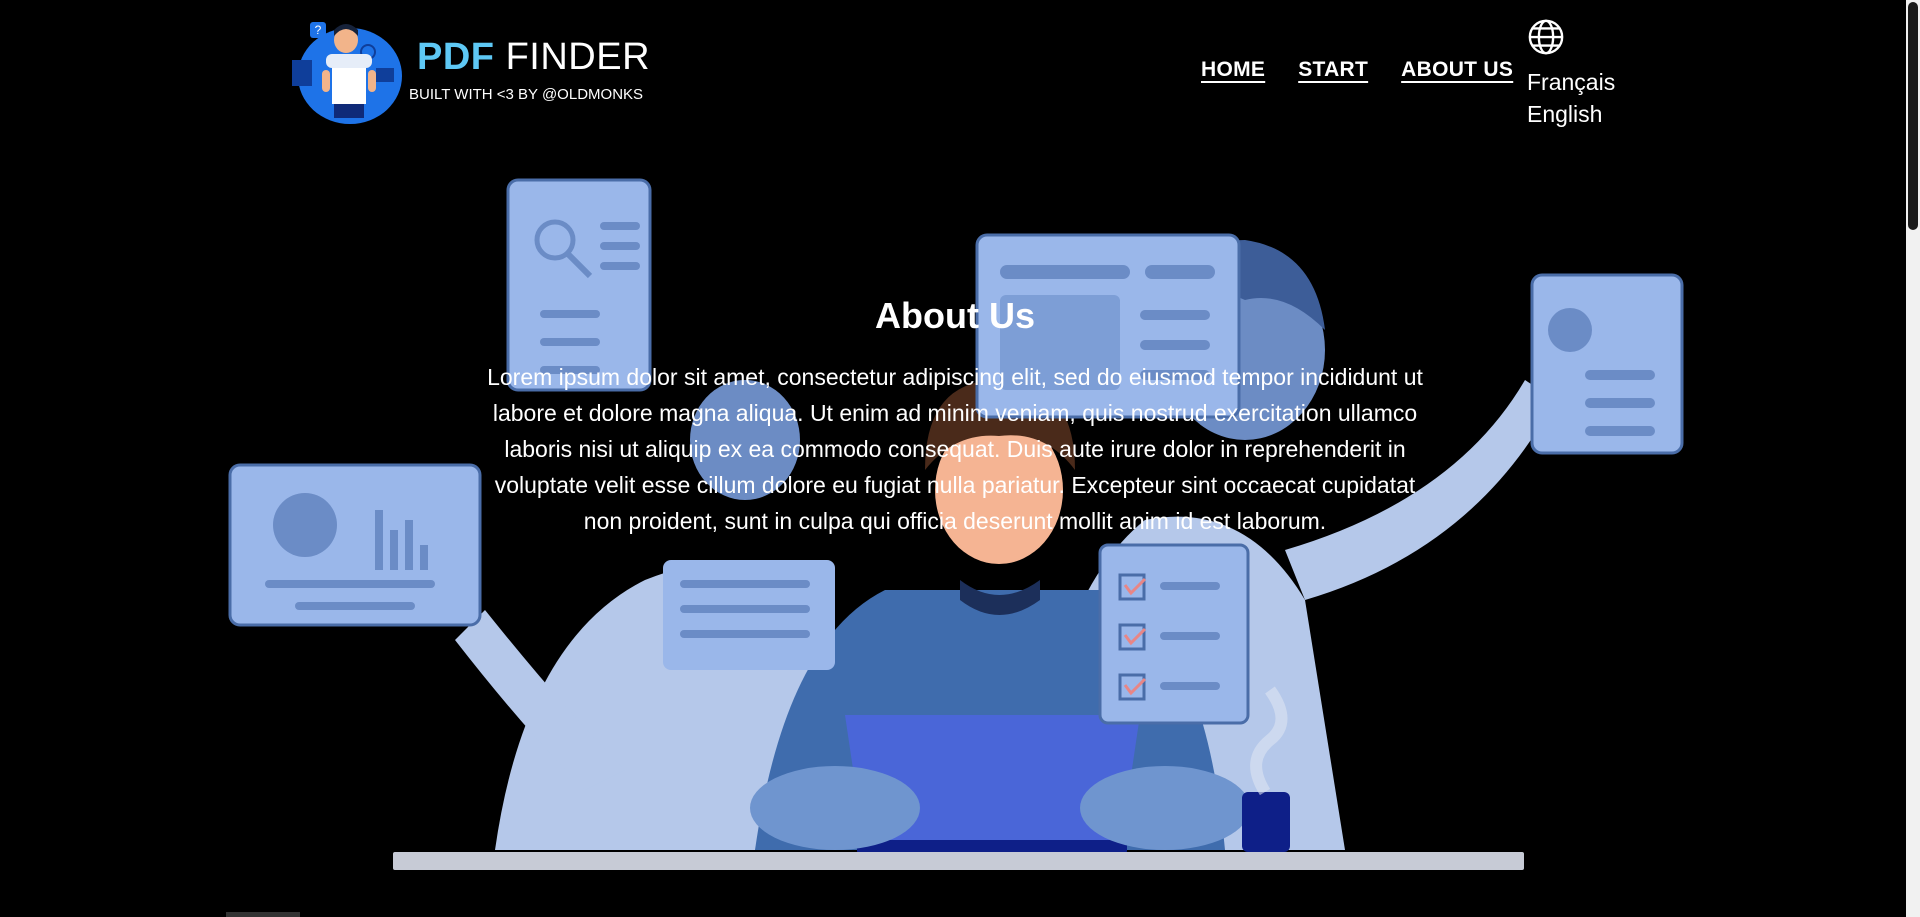 This screenshot has width=1920, height=917. What do you see at coordinates (1333, 70) in the screenshot?
I see `nav-link-start: START` at bounding box center [1333, 70].